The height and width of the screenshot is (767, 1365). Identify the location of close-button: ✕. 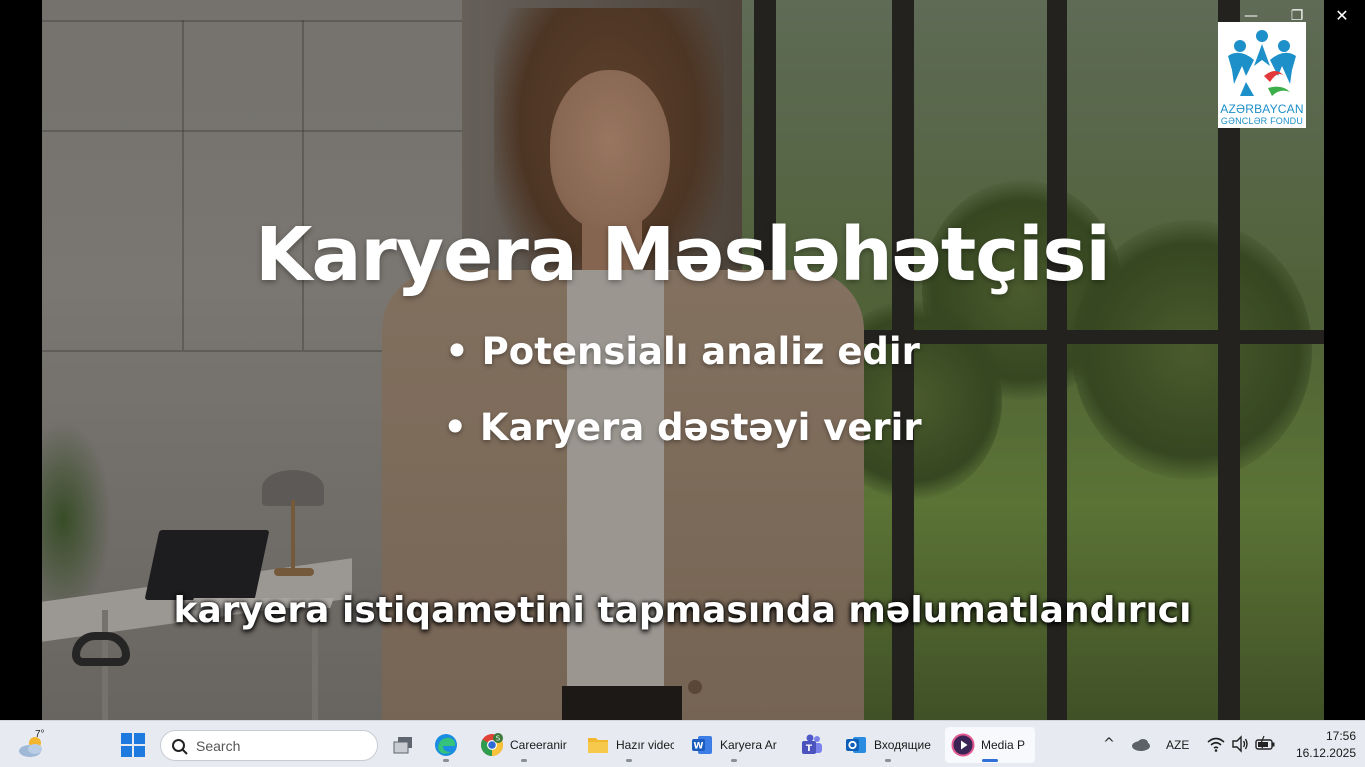
(1342, 16).